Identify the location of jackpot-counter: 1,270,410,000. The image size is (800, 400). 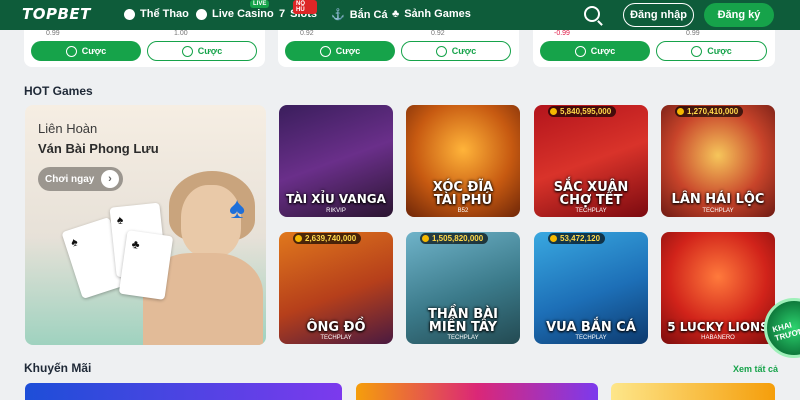
(709, 111).